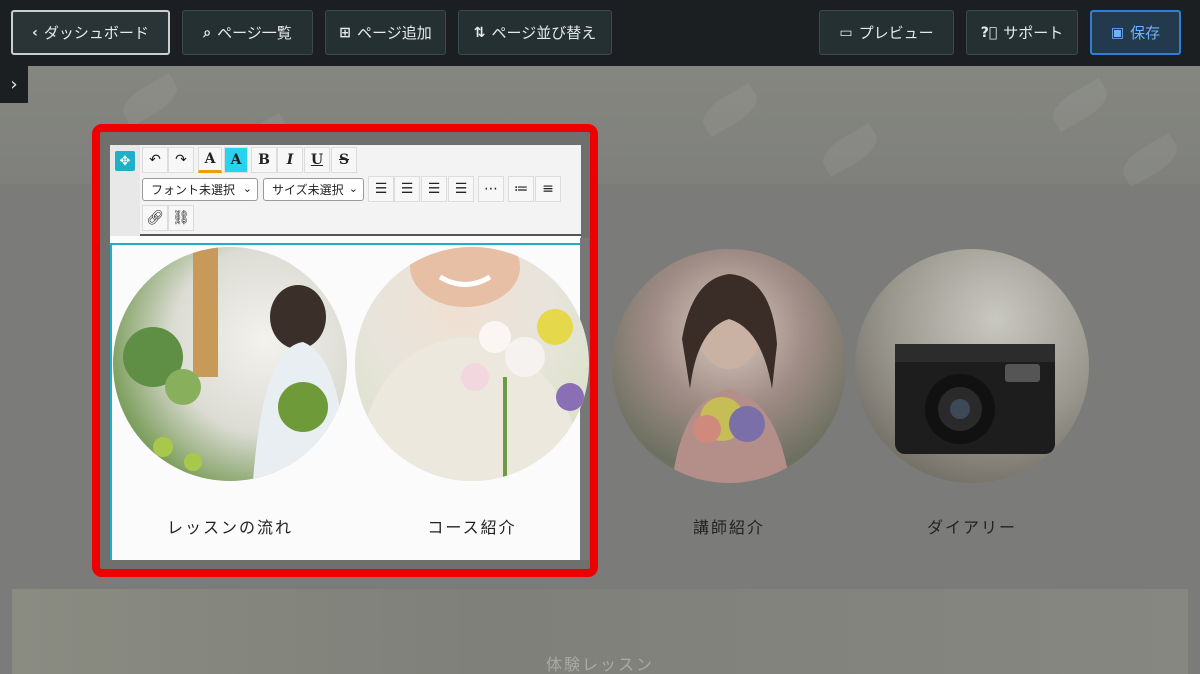 This screenshot has height=674, width=1200. I want to click on strikethrough-button: S, so click(344, 160).